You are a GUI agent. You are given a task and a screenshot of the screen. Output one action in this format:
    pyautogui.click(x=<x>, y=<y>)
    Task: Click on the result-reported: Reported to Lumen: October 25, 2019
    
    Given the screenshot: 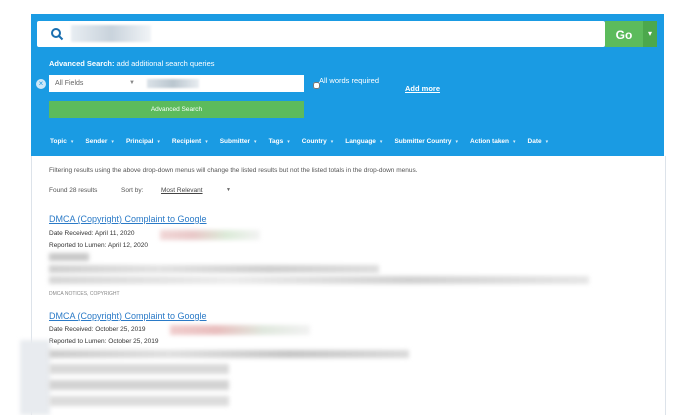 What is the action you would take?
    pyautogui.click(x=104, y=341)
    